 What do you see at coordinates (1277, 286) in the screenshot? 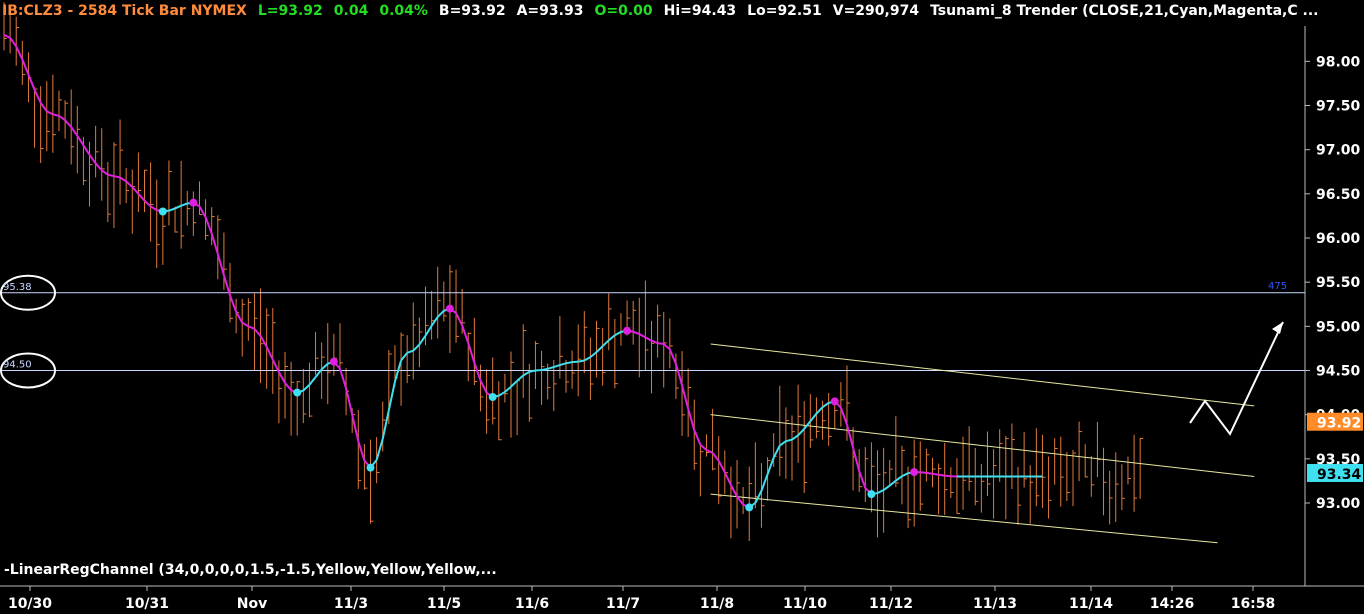
I see `level-right-label: 475` at bounding box center [1277, 286].